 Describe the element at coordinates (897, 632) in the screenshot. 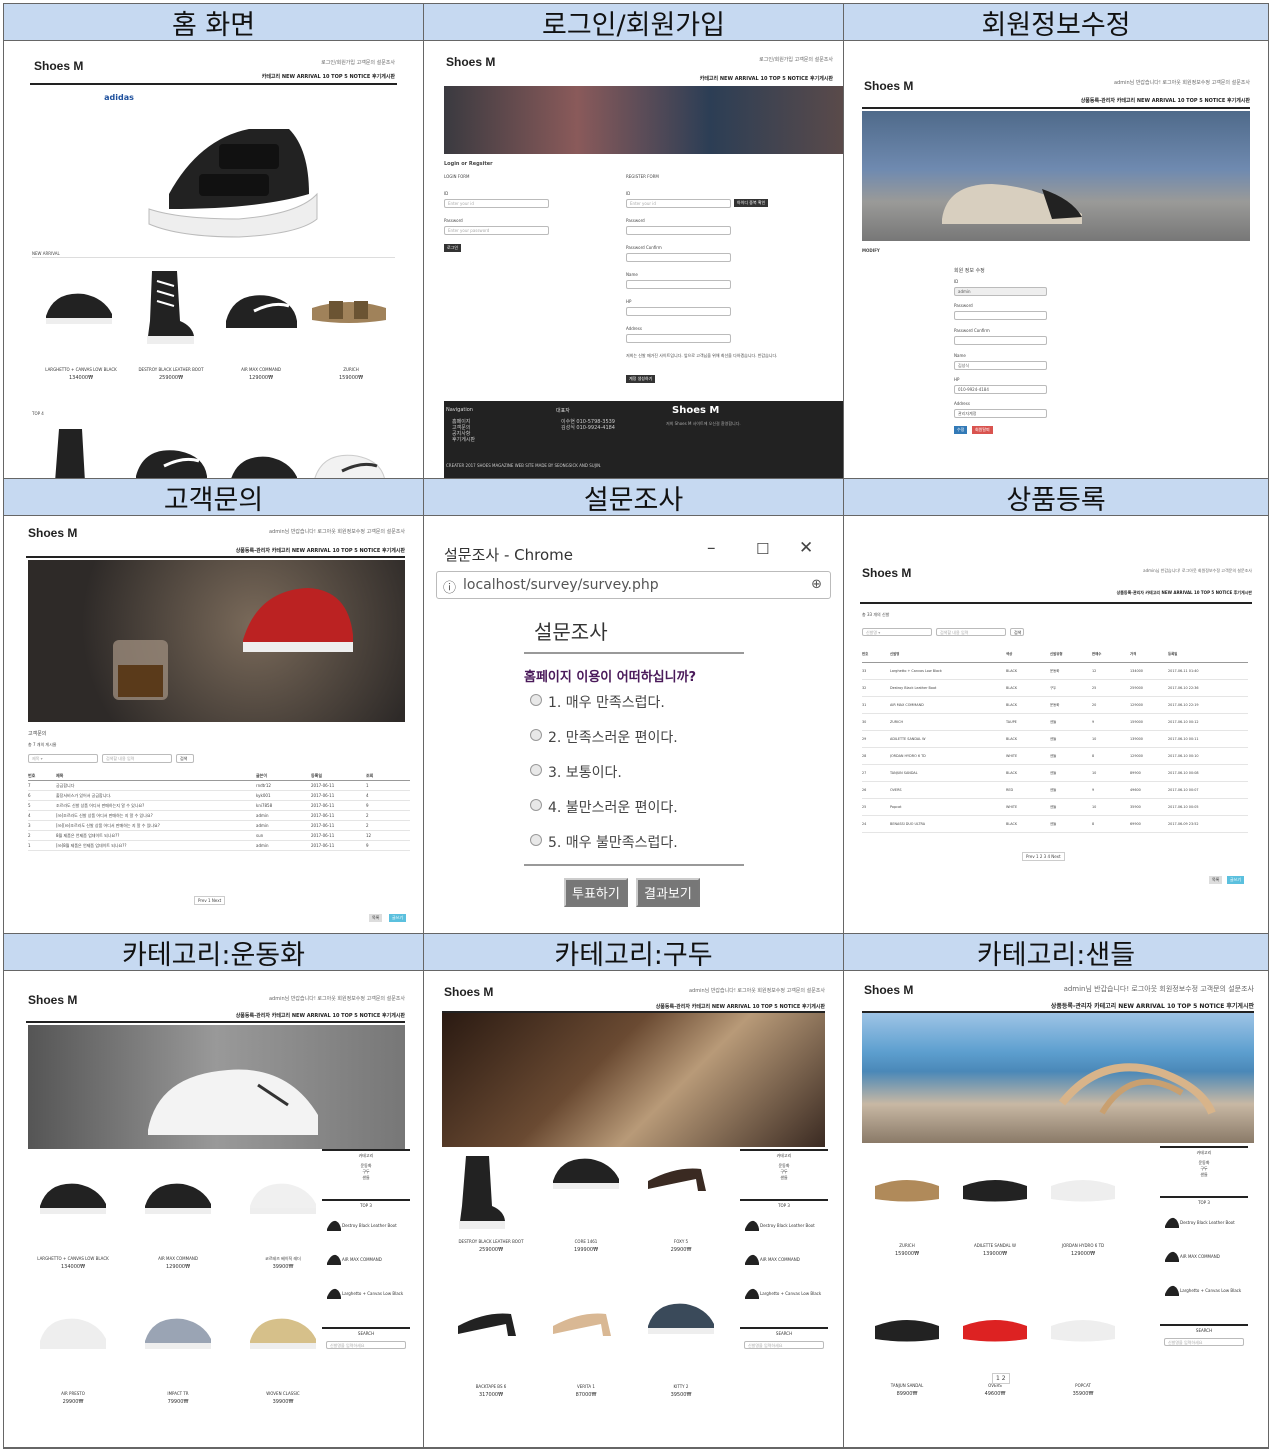

I see `search-type-select: 신발명 ▾` at that location.